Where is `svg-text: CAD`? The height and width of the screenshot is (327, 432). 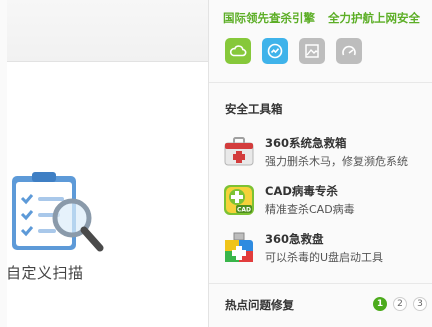
svg-text: CAD is located at coordinates (244, 210).